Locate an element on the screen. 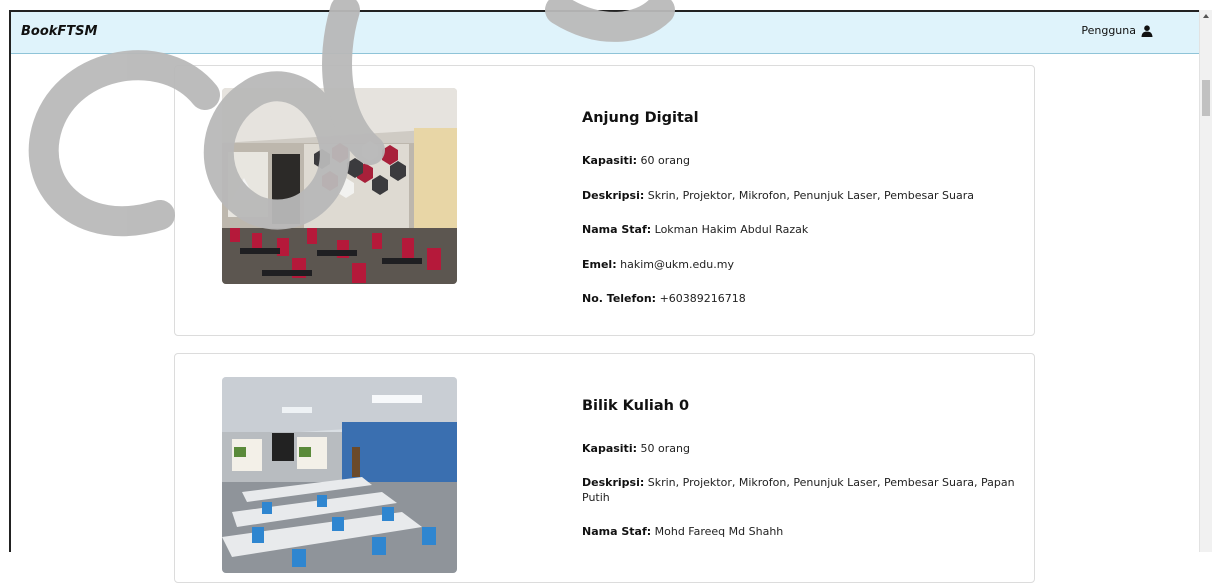  room-name: Anjung Digital is located at coordinates (640, 118).